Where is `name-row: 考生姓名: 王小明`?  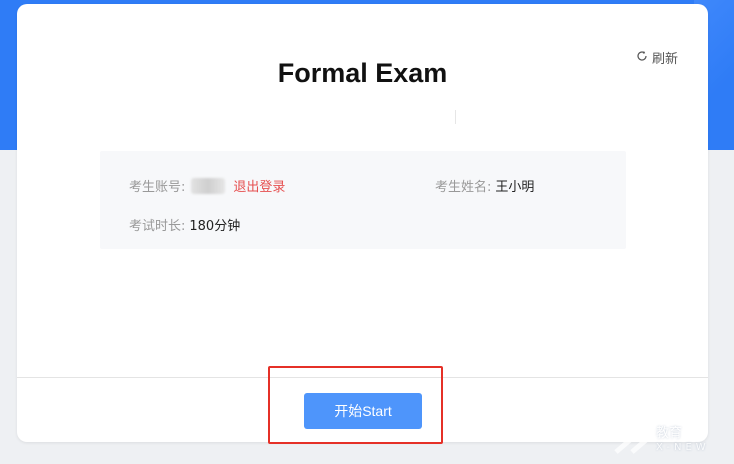 name-row: 考生姓名: 王小明 is located at coordinates (484, 185).